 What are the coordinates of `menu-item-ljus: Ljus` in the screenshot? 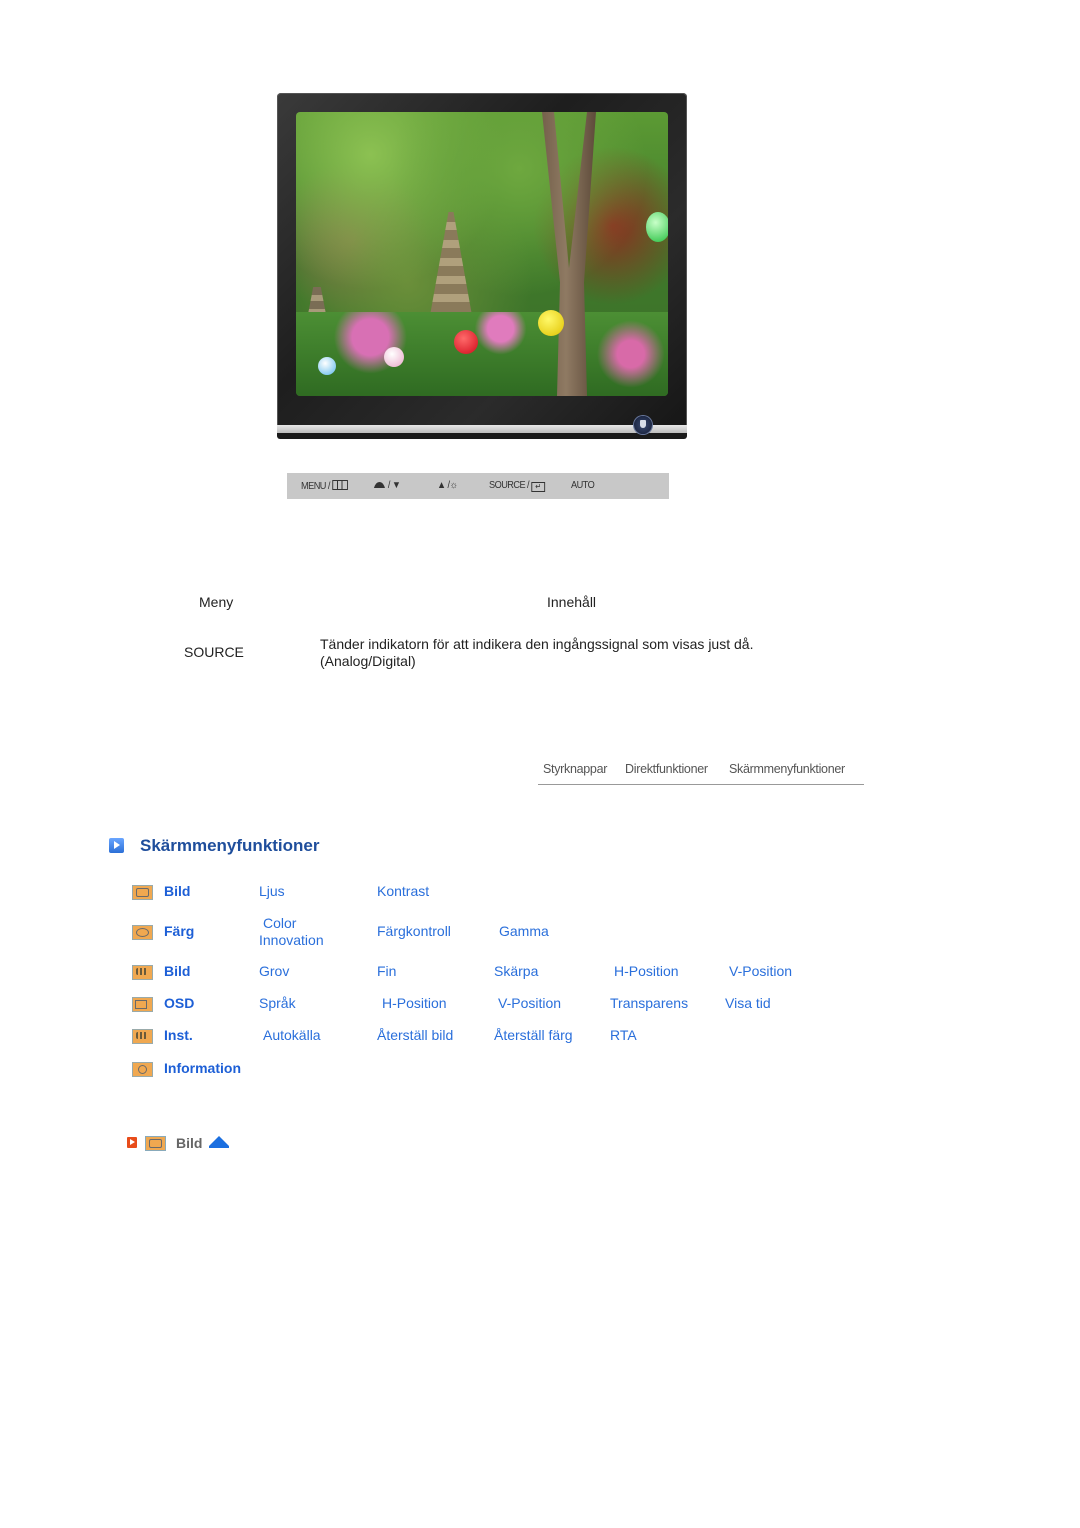 It's located at (272, 891).